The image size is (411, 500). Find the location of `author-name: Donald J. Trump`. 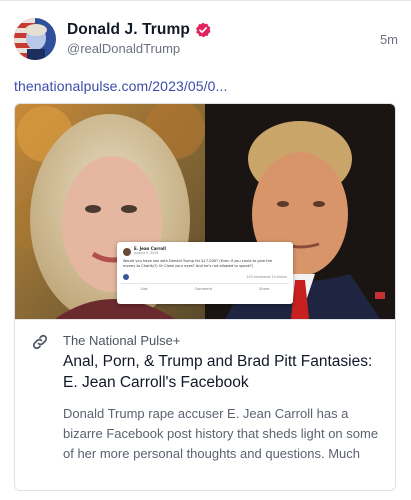

author-name: Donald J. Trump is located at coordinates (128, 30).